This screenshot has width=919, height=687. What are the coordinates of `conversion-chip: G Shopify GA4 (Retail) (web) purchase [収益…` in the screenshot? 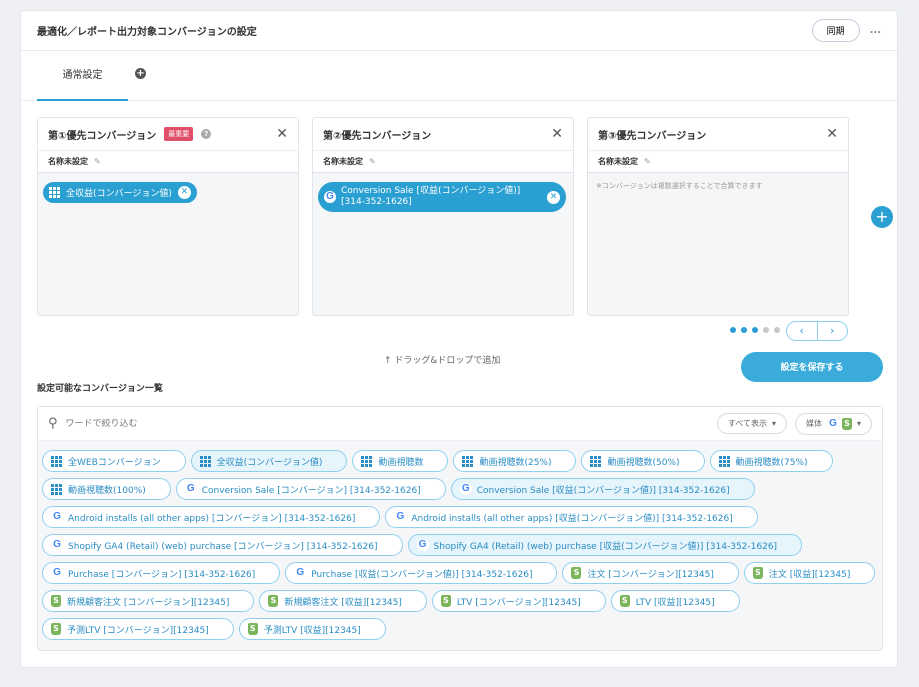 It's located at (605, 545).